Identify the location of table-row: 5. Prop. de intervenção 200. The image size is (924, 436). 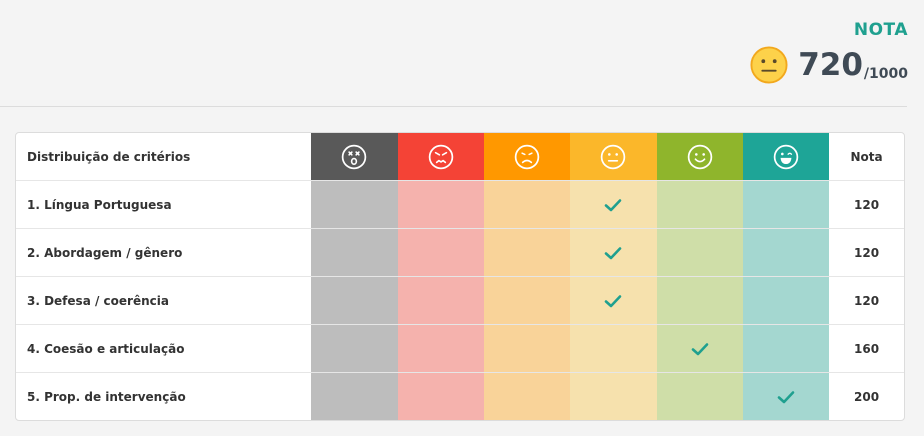
(460, 396).